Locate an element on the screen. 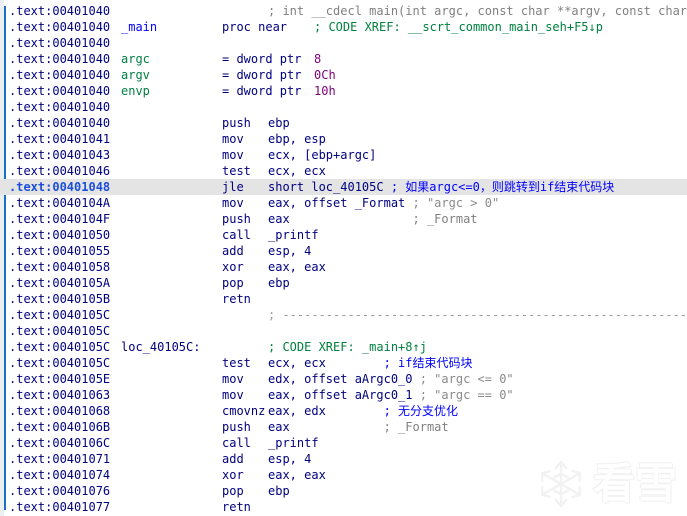 Image resolution: width=687 pixels, height=516 pixels. line-mnemonic: add is located at coordinates (233, 251).